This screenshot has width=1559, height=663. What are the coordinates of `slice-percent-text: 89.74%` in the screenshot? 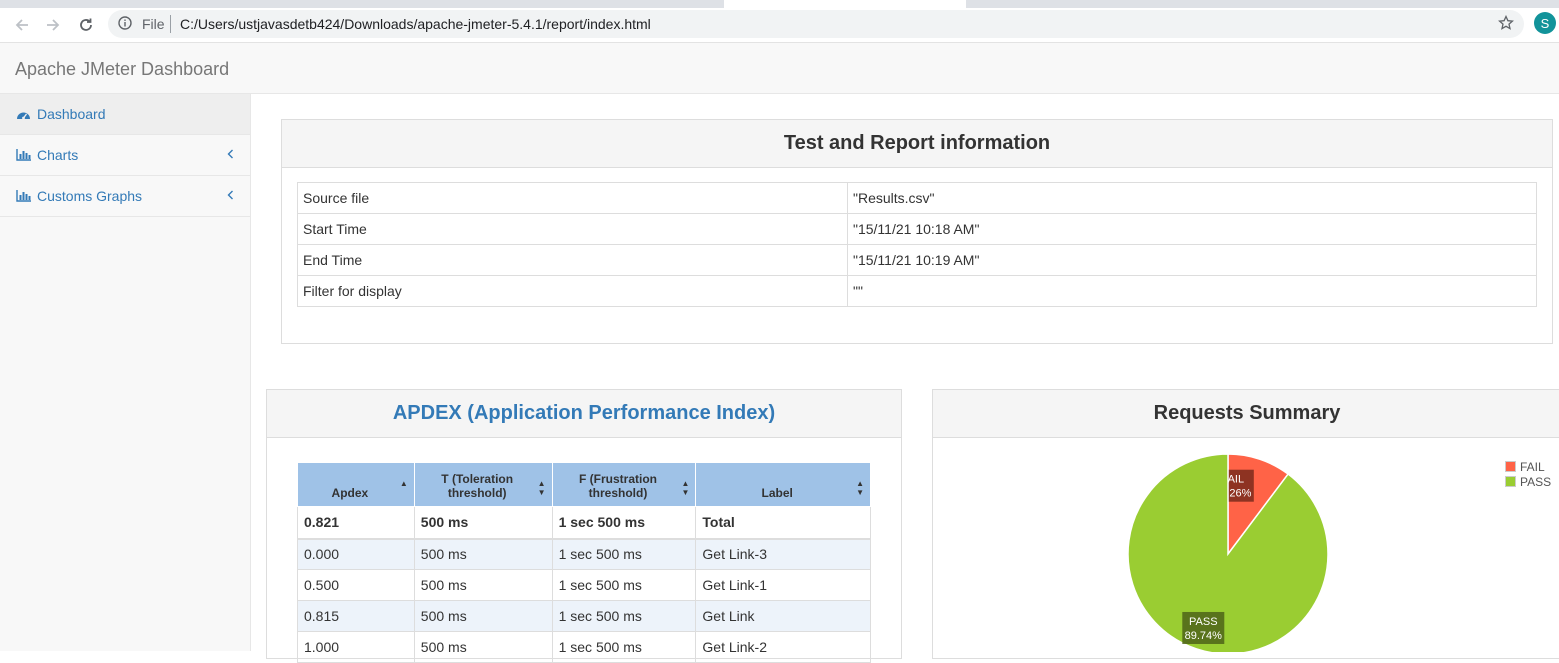 It's located at (1204, 636).